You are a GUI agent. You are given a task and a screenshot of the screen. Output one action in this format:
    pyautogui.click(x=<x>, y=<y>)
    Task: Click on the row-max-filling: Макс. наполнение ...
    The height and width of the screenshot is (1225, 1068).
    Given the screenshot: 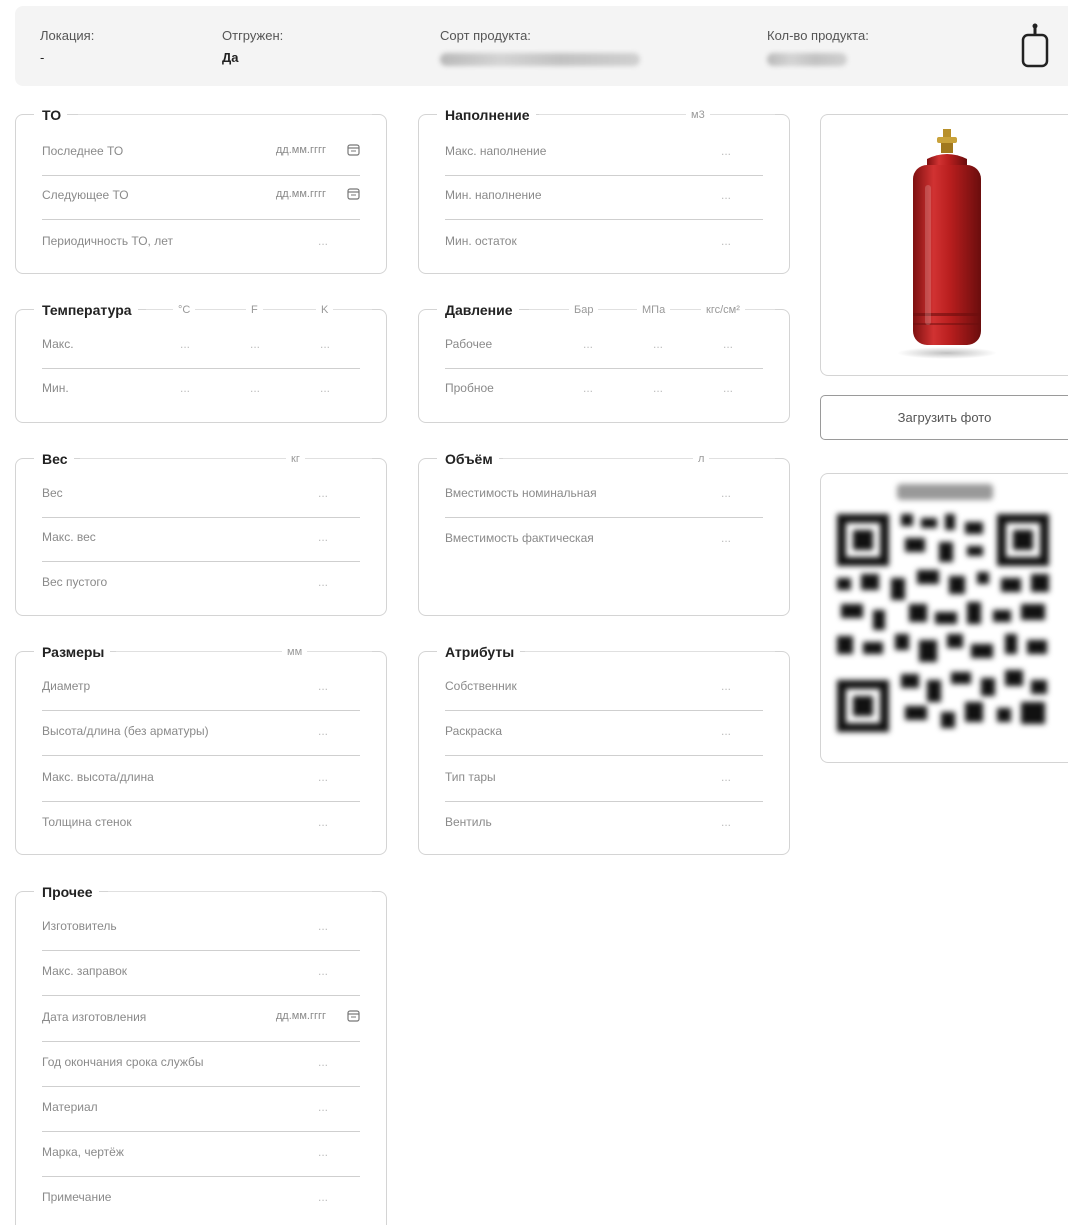 What is the action you would take?
    pyautogui.click(x=604, y=154)
    